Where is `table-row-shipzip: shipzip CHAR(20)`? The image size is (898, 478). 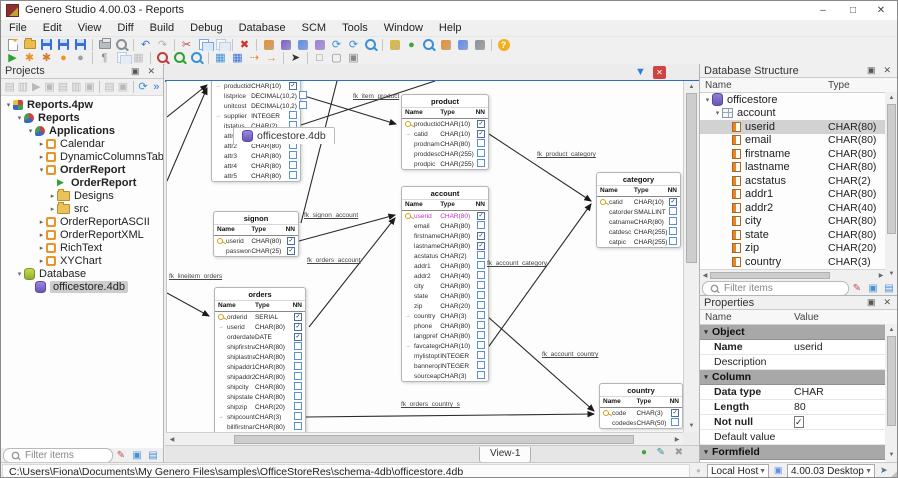
table-row-shipzip: shipzip CHAR(20) is located at coordinates (260, 407).